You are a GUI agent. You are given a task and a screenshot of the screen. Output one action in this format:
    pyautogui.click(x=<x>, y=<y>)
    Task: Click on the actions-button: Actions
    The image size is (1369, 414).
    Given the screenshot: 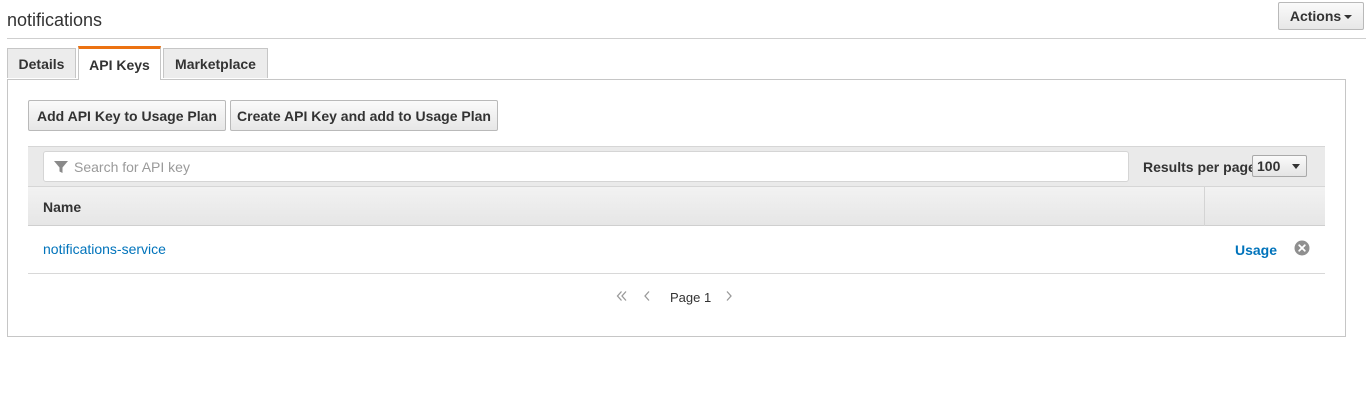 What is the action you would take?
    pyautogui.click(x=1321, y=16)
    